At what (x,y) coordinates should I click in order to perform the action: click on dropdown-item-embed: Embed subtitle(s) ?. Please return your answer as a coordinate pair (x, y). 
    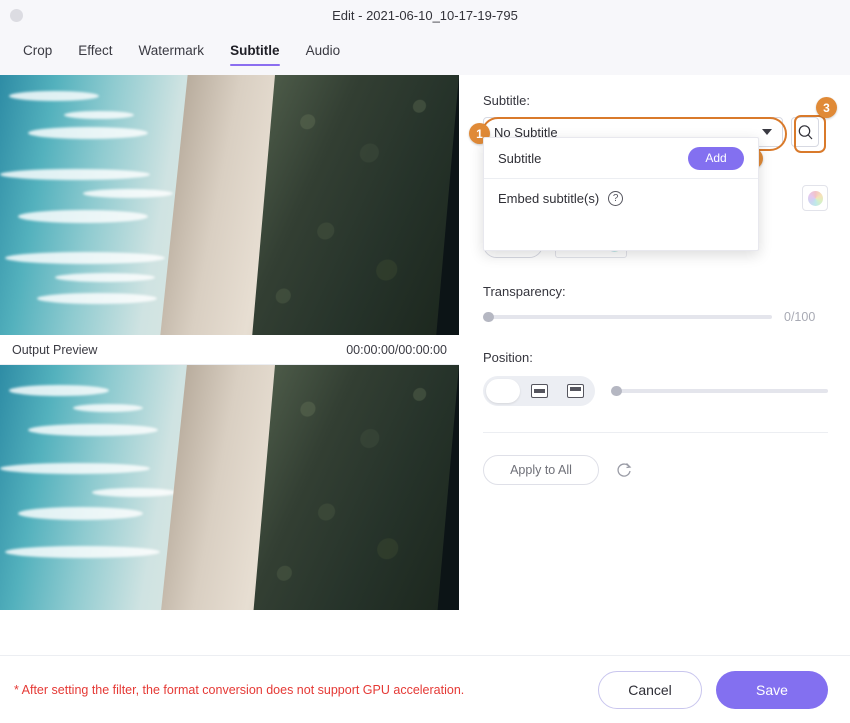
    Looking at the image, I should click on (621, 198).